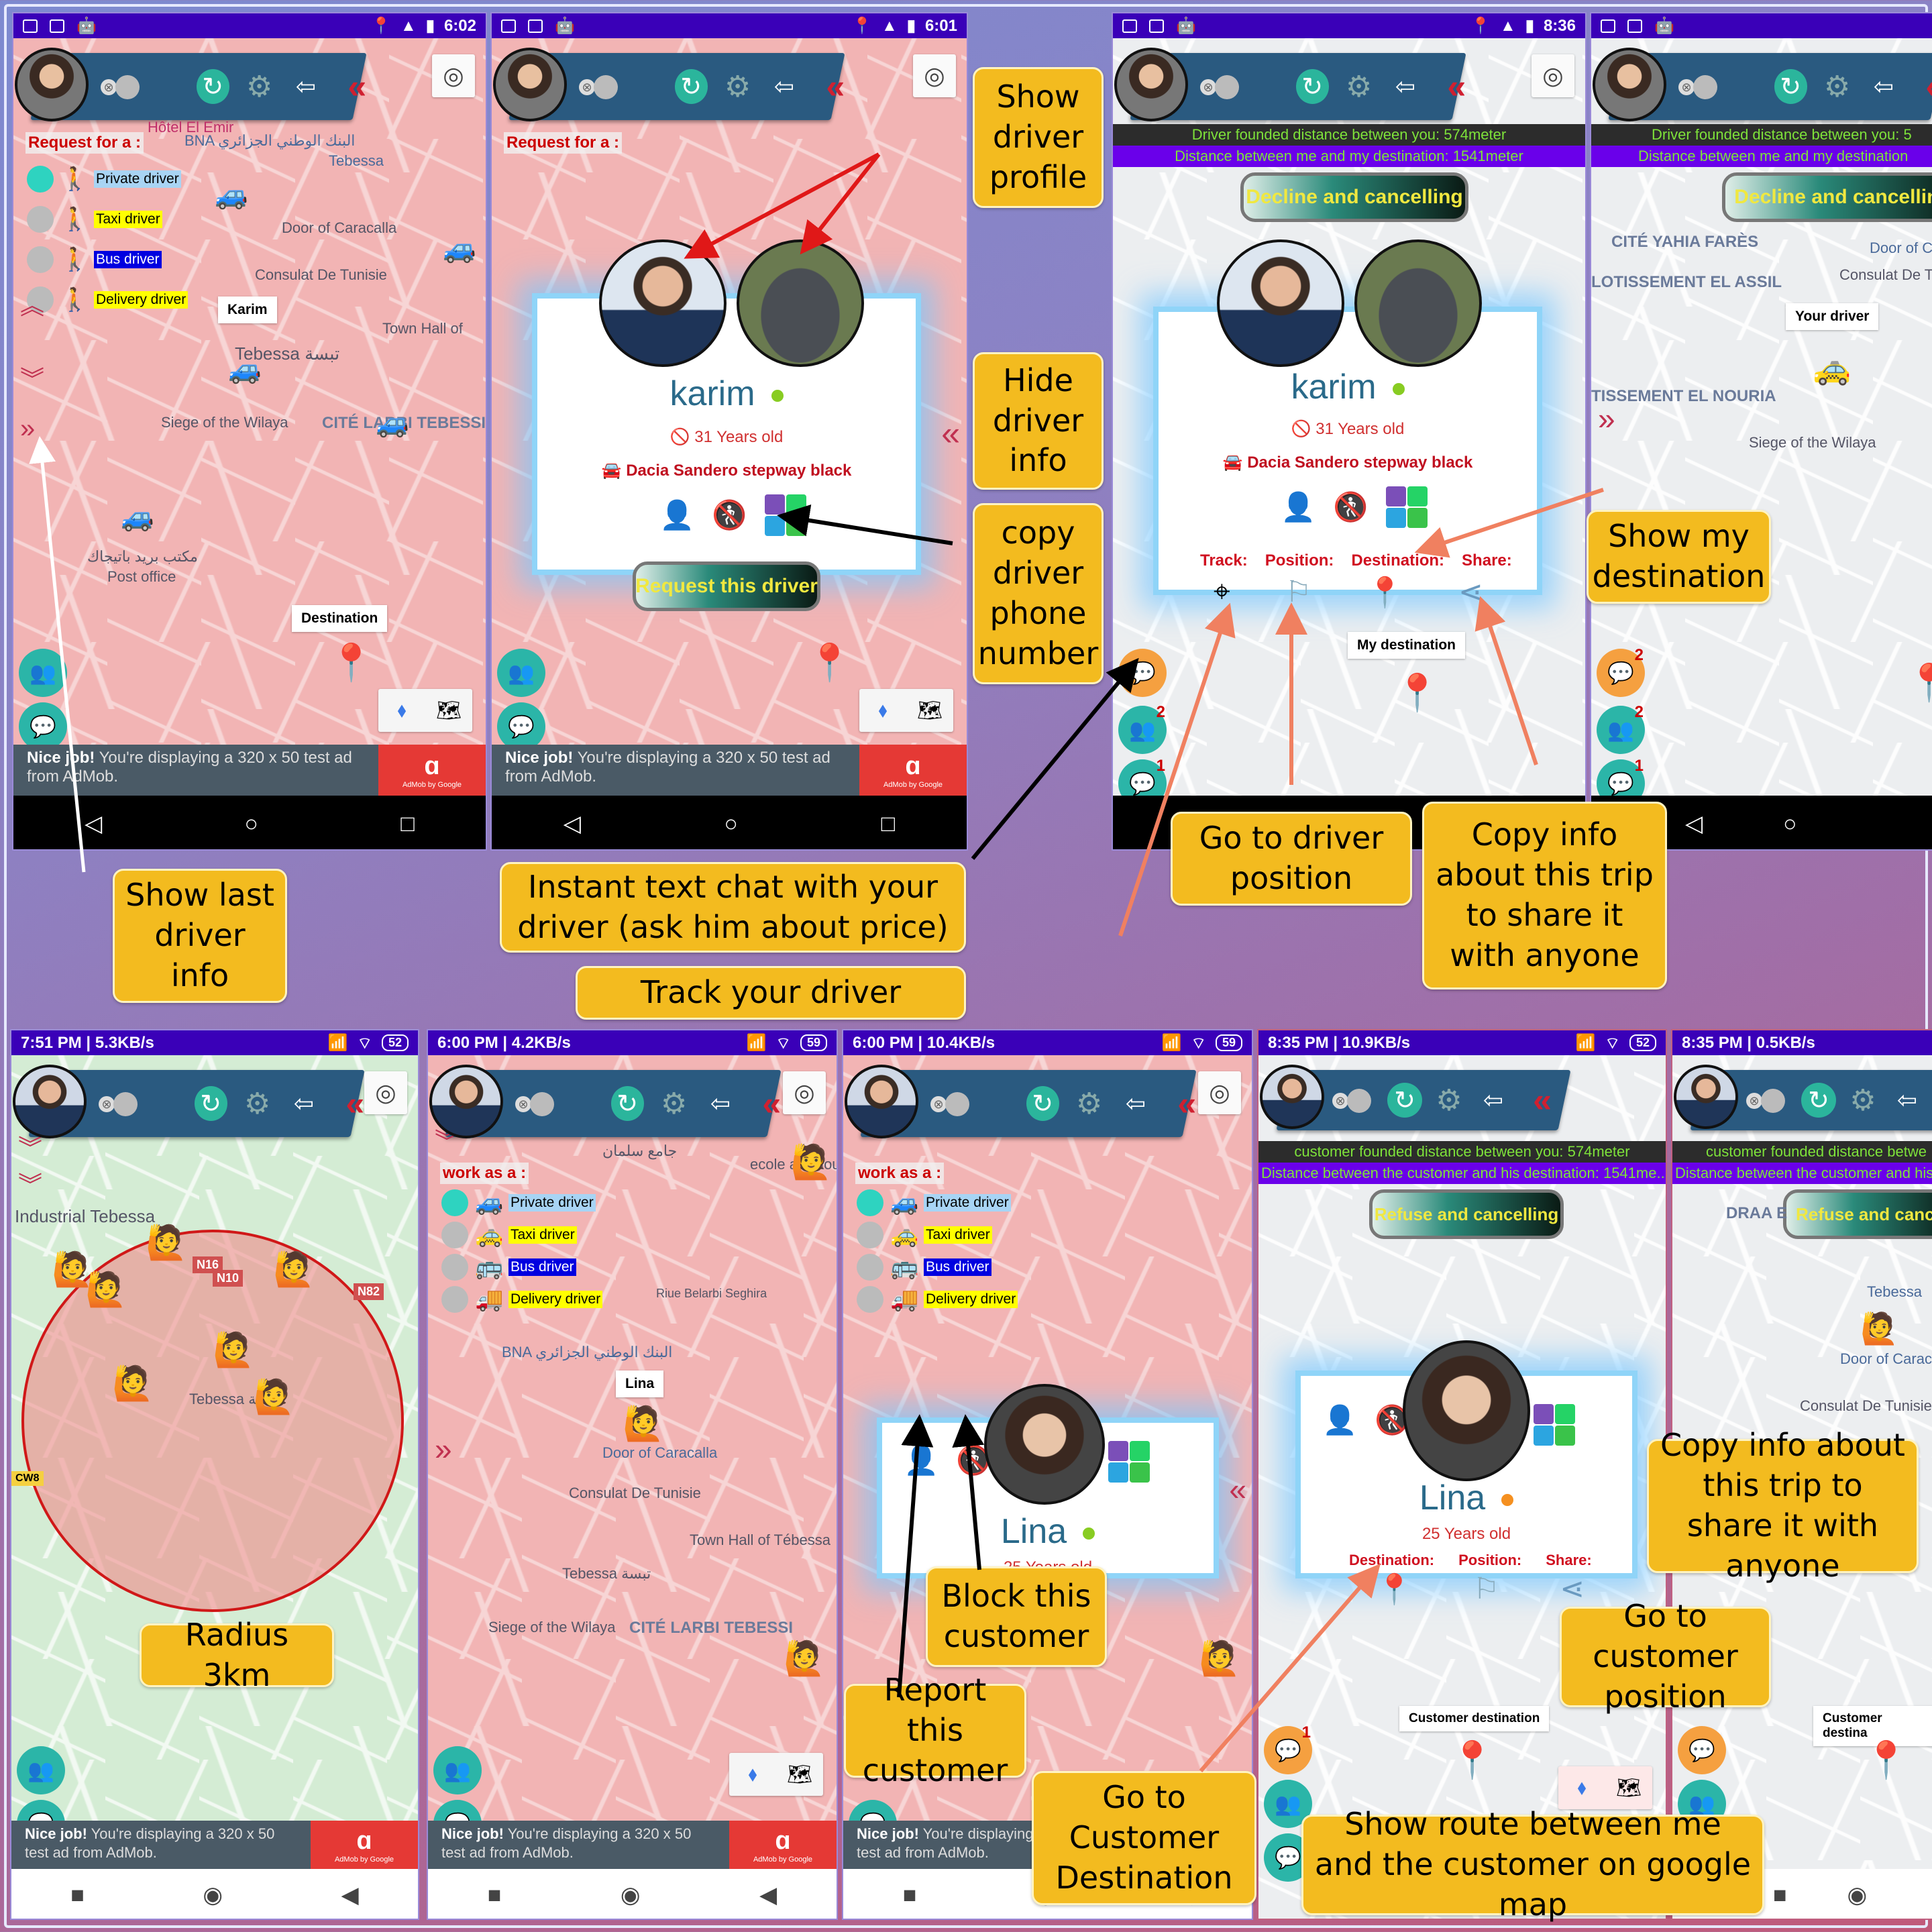  I want to click on car-marker-icon: 🚙, so click(137, 517).